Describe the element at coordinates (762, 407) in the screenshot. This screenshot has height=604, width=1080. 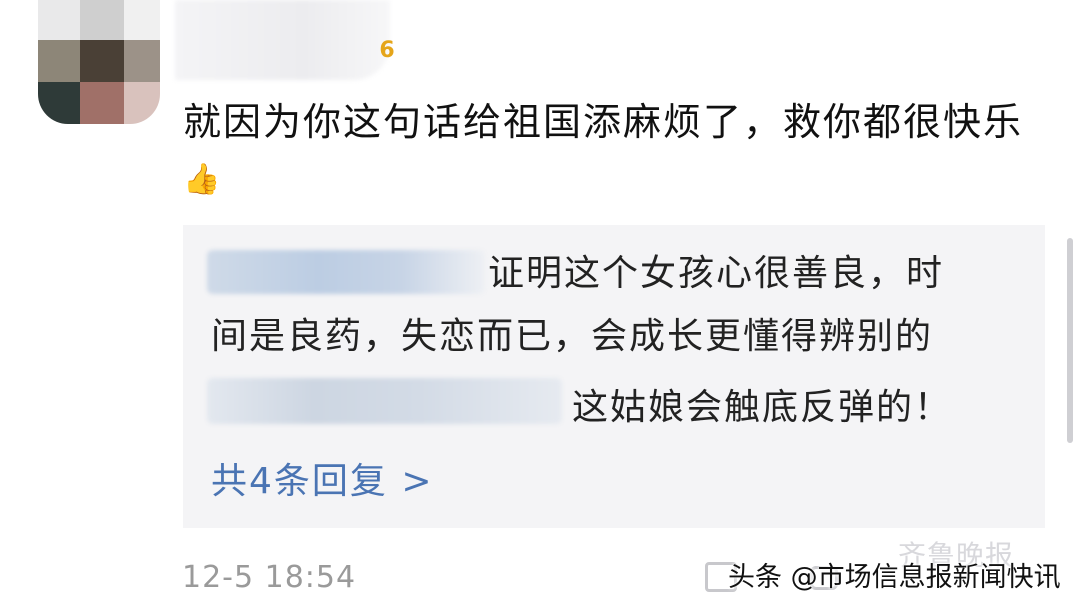
I see `reply-text-line: 这姑娘会触底反弹的！` at that location.